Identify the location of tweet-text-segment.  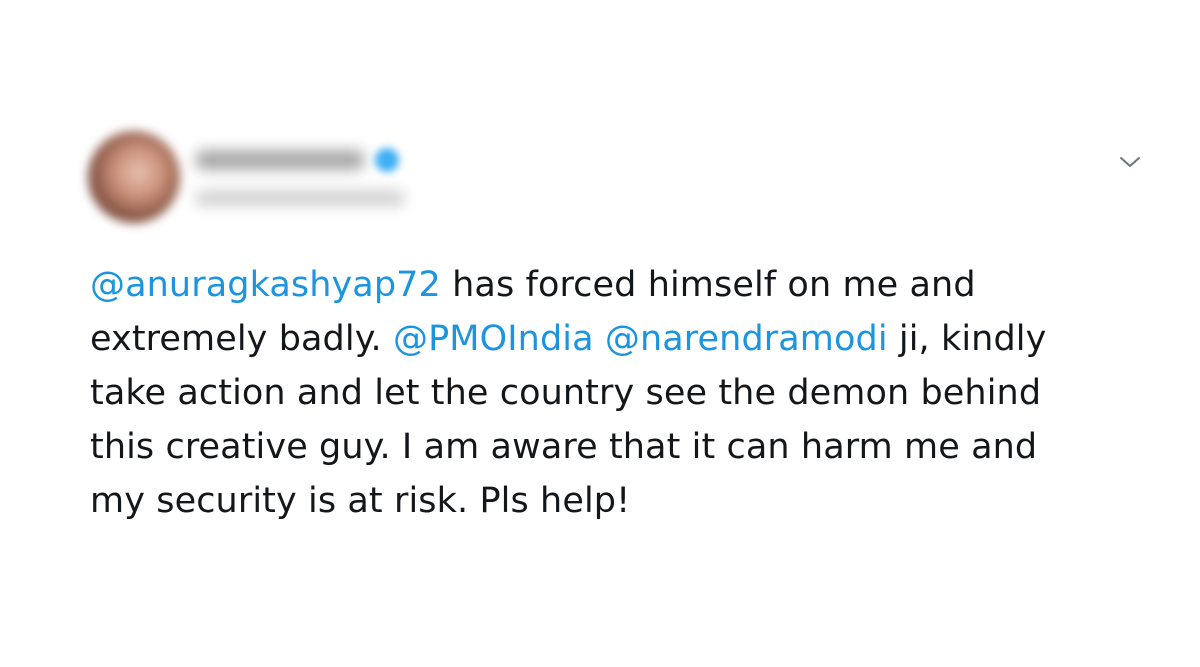
(599, 339).